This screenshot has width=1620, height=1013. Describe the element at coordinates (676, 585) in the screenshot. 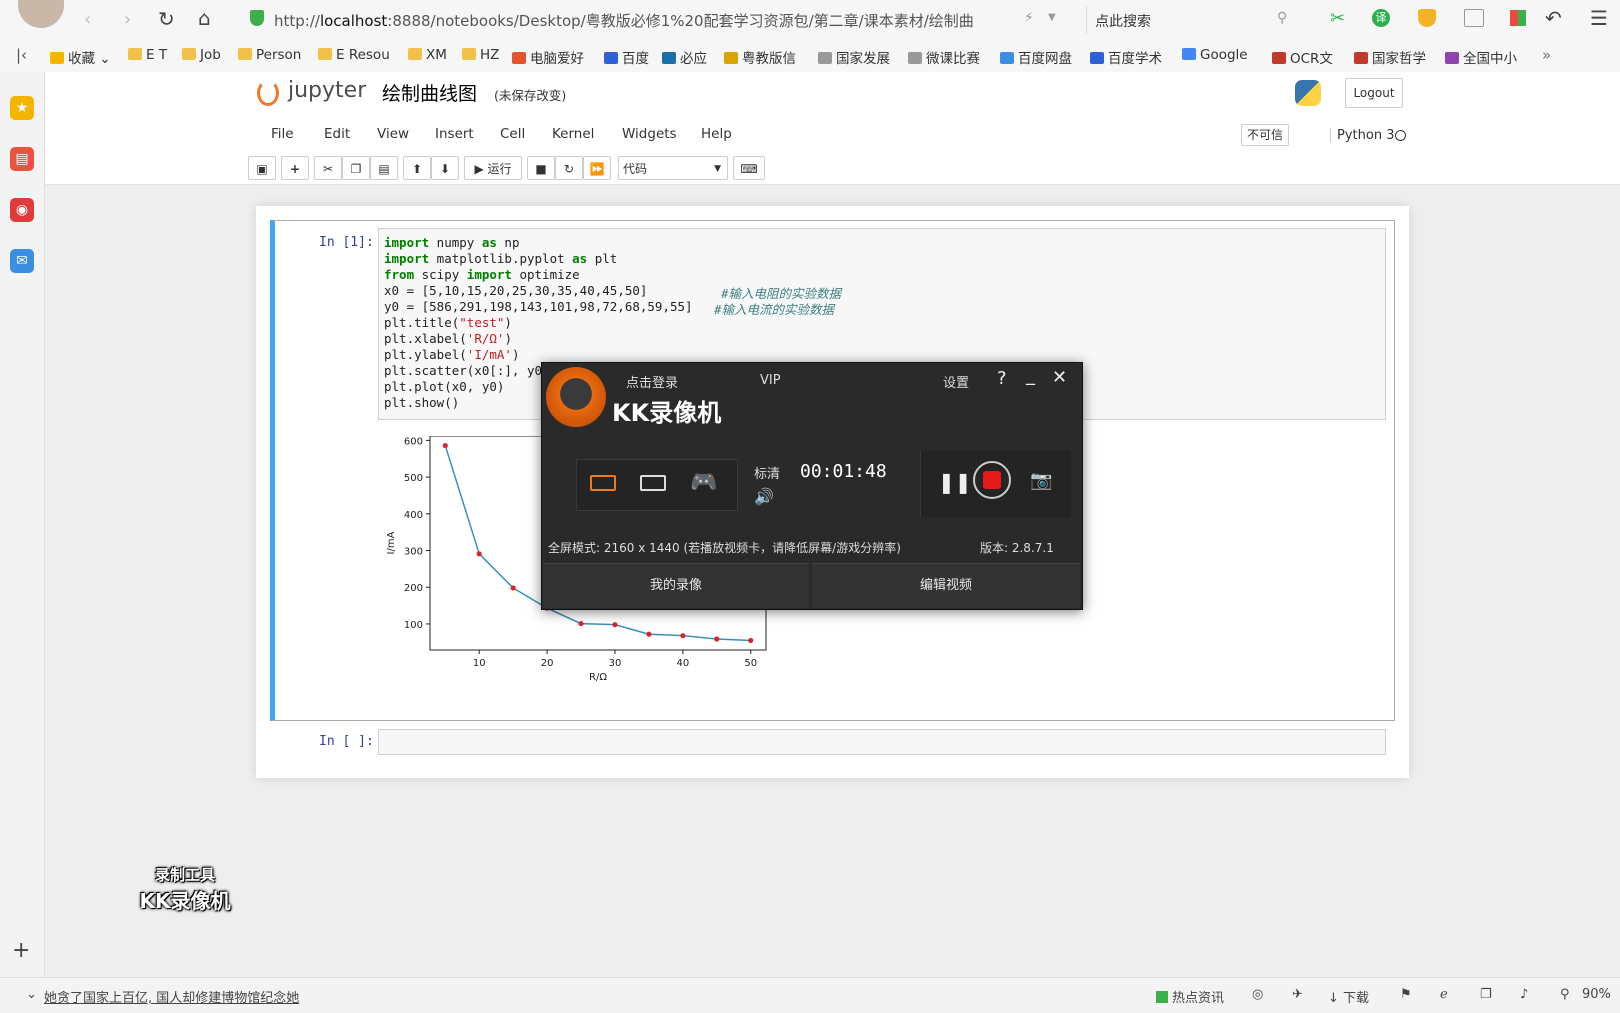

I see `my-videos-button: 我的录像` at that location.